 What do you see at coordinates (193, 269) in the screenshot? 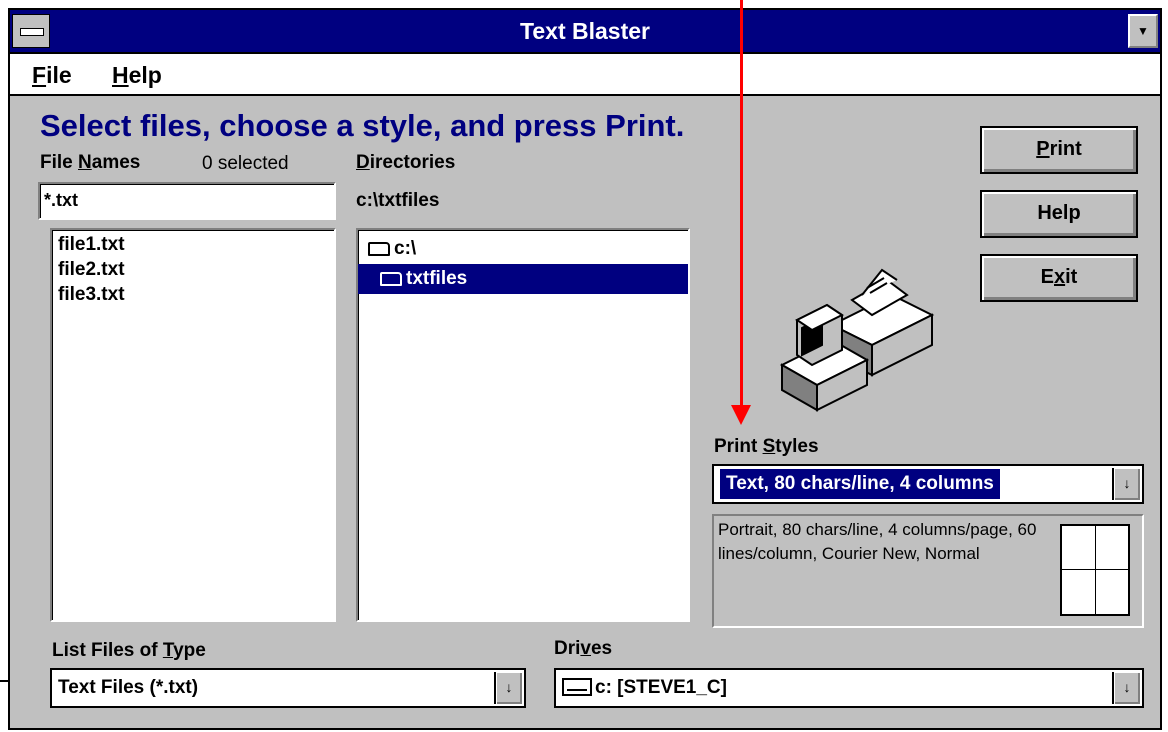
I see `list-item: file2.txt` at bounding box center [193, 269].